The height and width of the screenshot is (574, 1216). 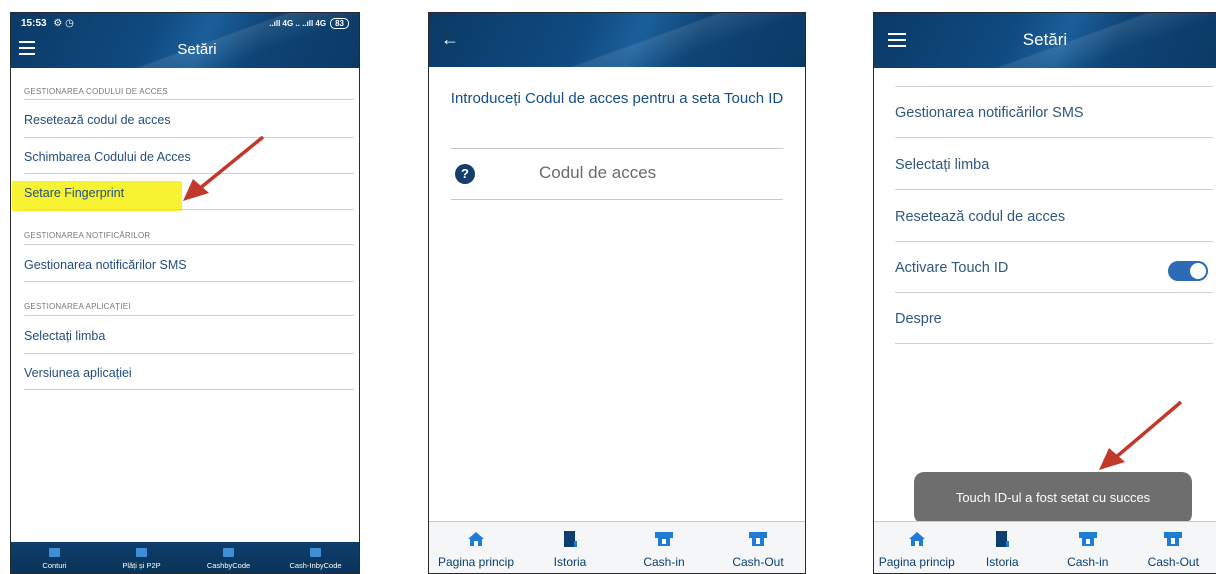 What do you see at coordinates (47, 23) in the screenshot?
I see `status-time-group: 15:53 ⚙ ◷` at bounding box center [47, 23].